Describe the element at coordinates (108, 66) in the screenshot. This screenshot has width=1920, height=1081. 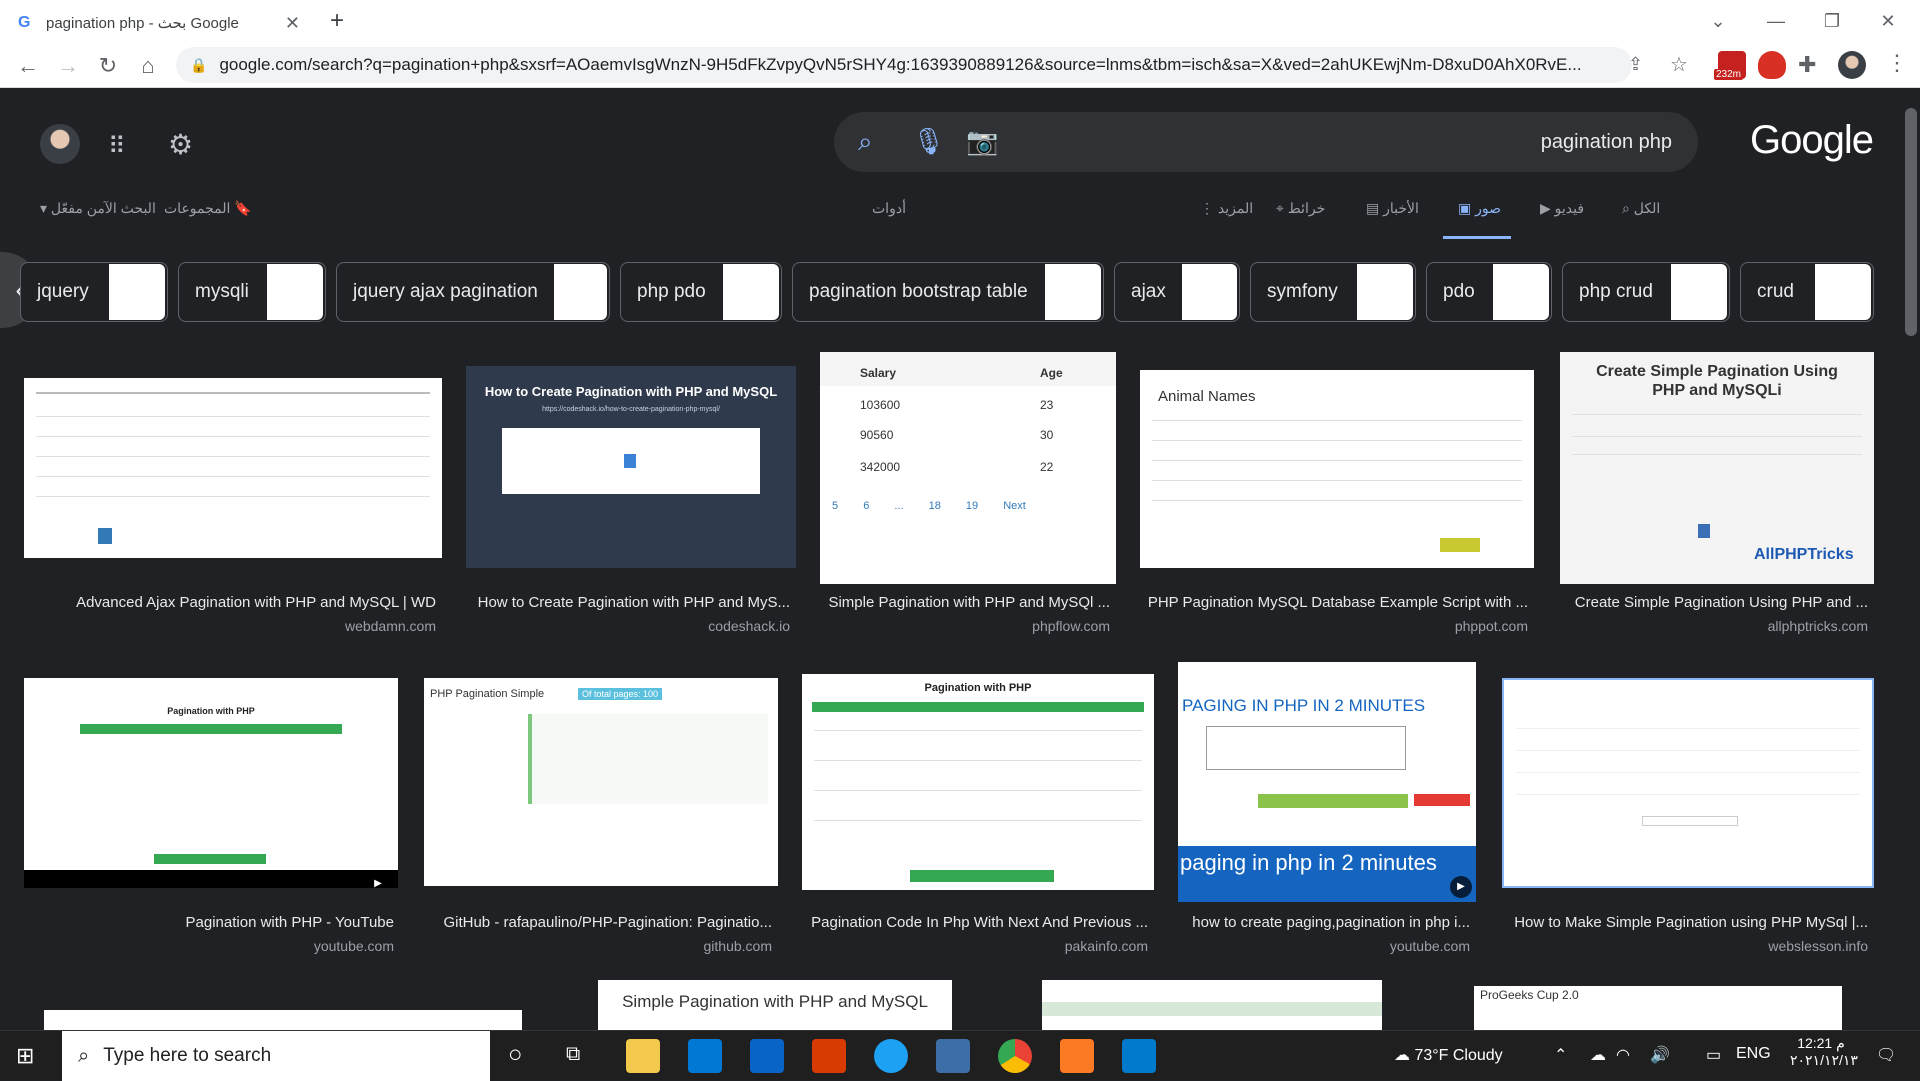
I see `reload-button: ↻` at that location.